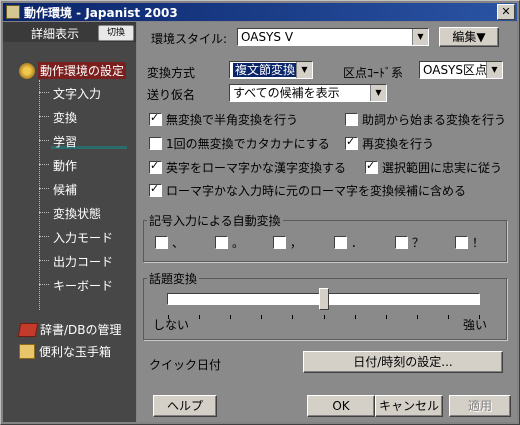 Image resolution: width=520 pixels, height=425 pixels. What do you see at coordinates (77, 213) in the screenshot?
I see `sidebar-item-conversion-state: 変換状態` at bounding box center [77, 213].